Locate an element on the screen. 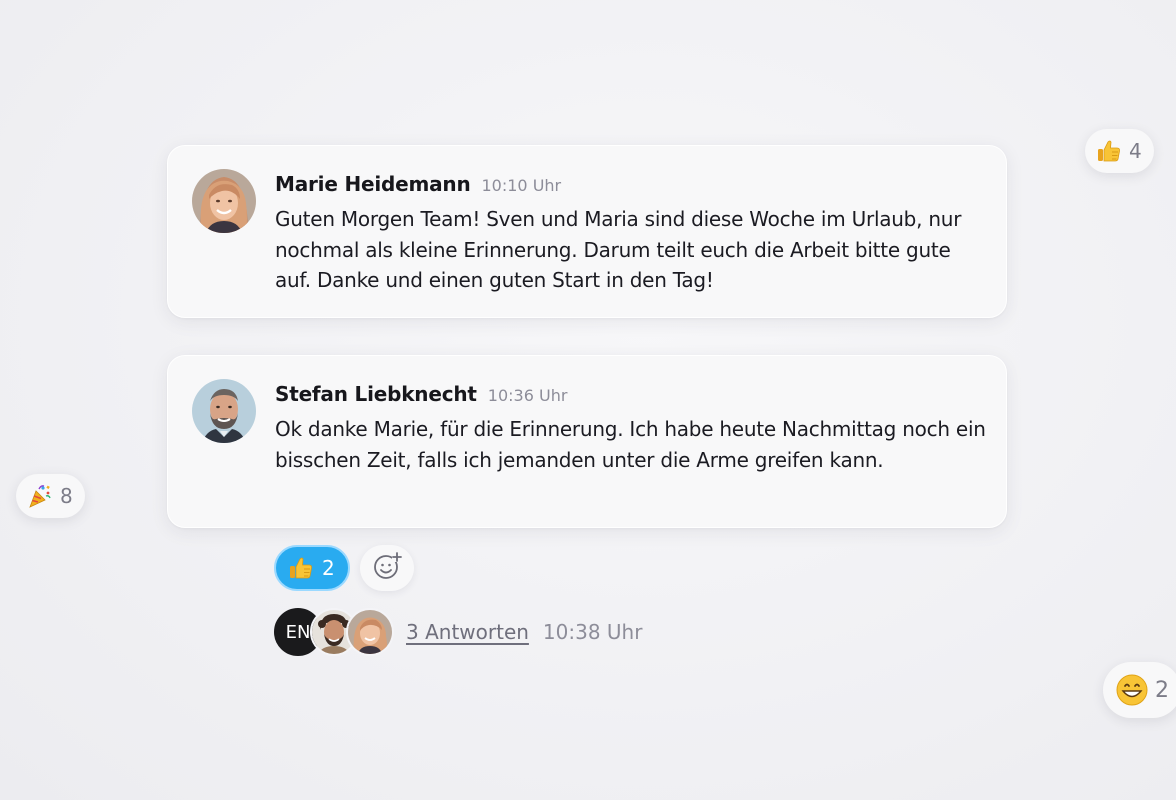  view-replies-link: 3 Antworten is located at coordinates (467, 632).